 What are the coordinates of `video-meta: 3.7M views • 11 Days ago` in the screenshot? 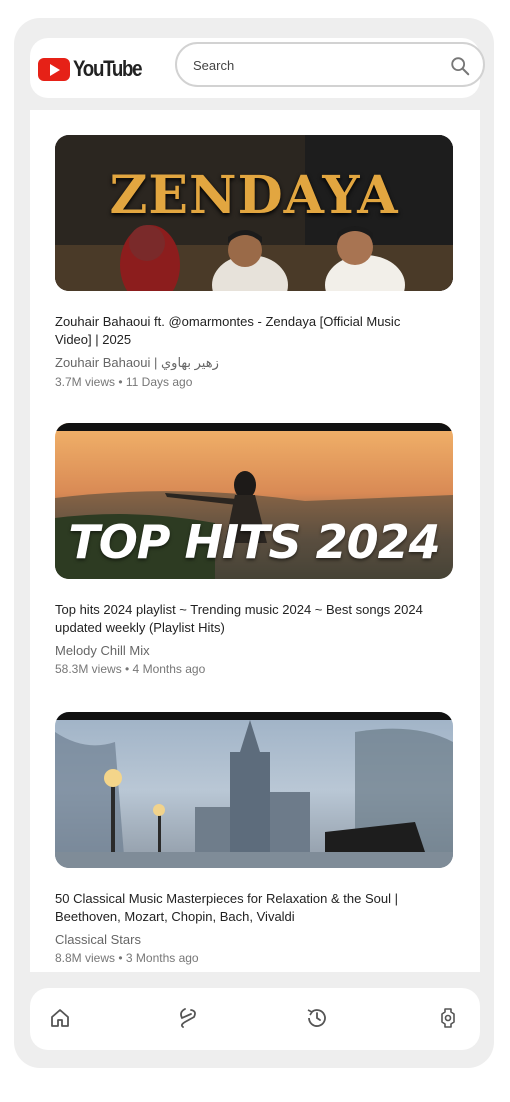 It's located at (124, 382).